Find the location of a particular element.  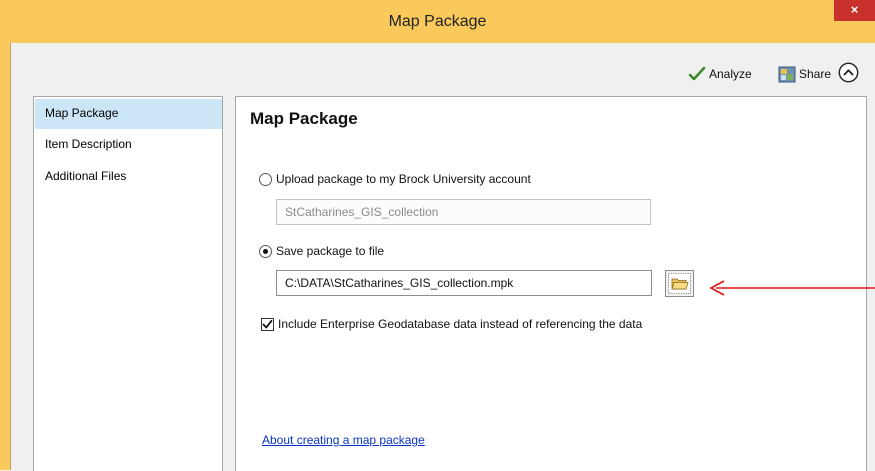

close-button: × is located at coordinates (854, 10).